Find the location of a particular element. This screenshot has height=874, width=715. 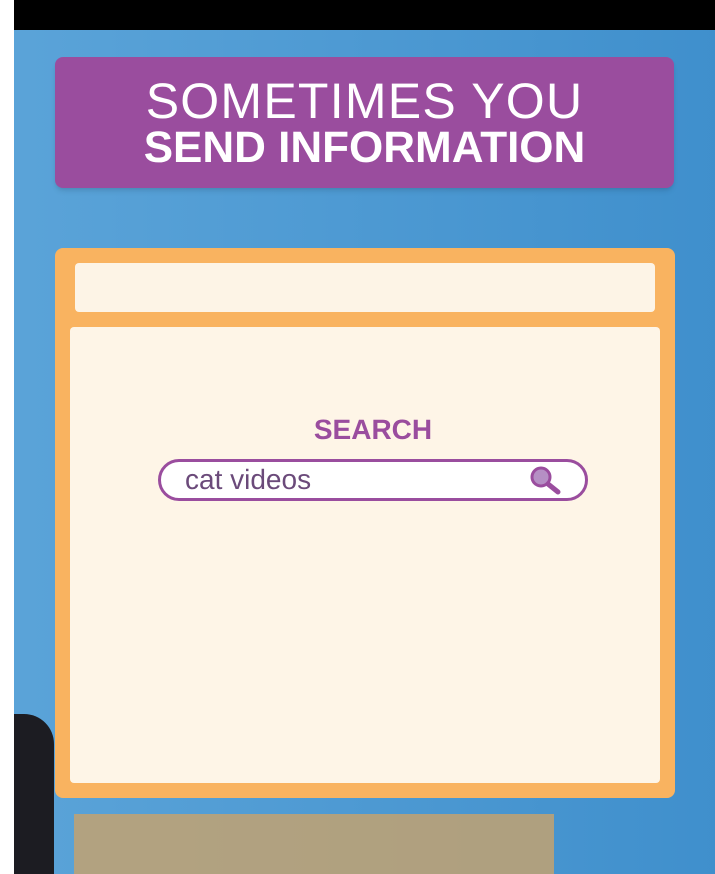

search-value: cat videos is located at coordinates (248, 480).